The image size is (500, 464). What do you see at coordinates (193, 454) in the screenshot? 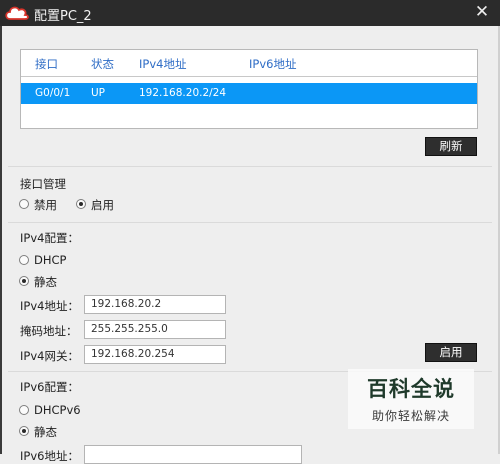
I see `ipv6-address-input` at bounding box center [193, 454].